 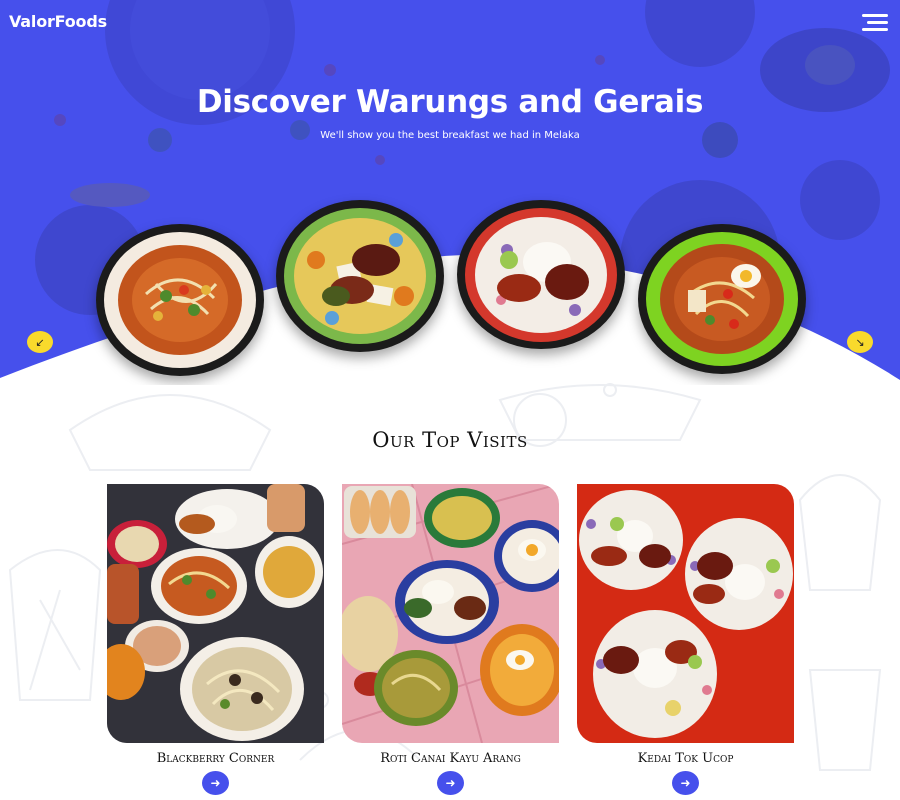 What do you see at coordinates (215, 613) in the screenshot?
I see `card-image-blackberry-corner` at bounding box center [215, 613].